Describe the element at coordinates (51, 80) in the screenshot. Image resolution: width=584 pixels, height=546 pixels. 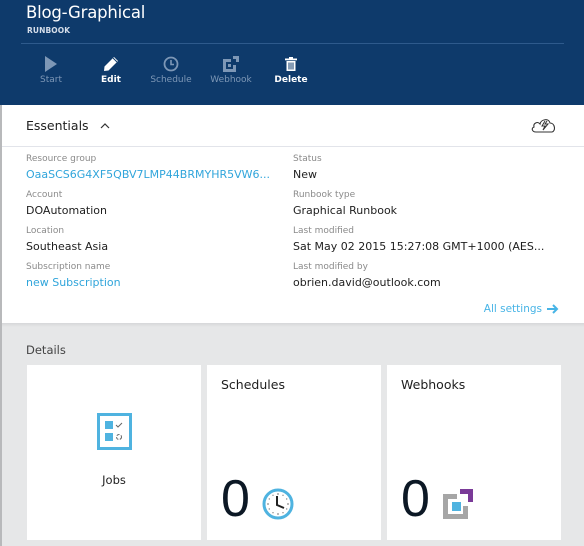
I see `start-label: Start` at that location.